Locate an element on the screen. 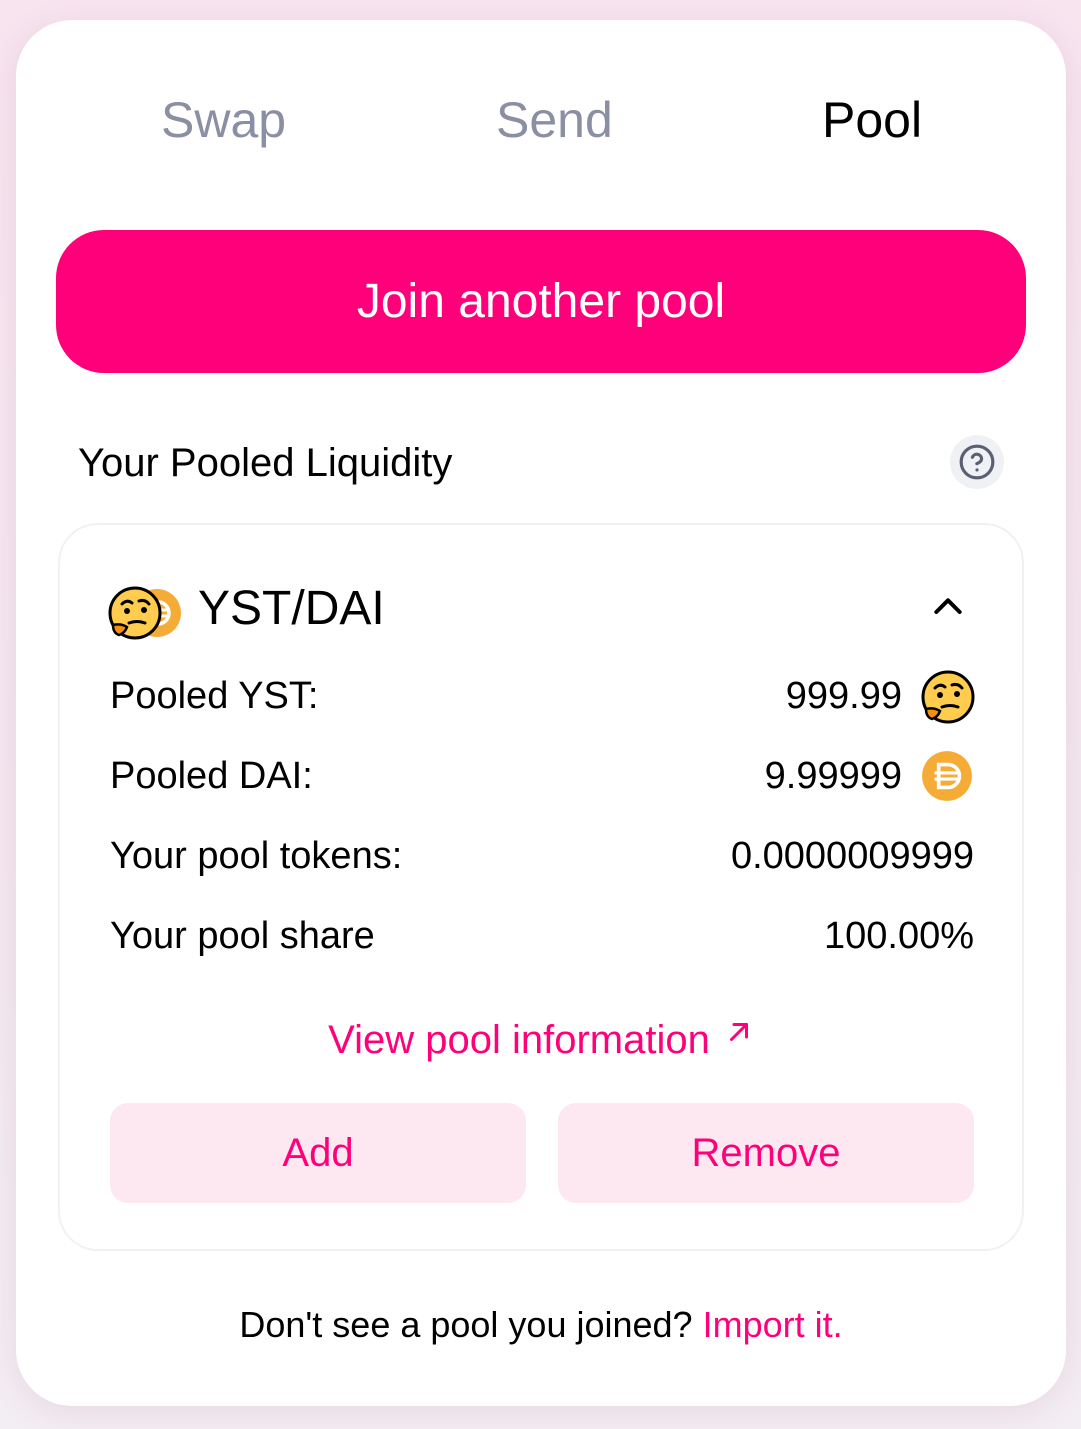  pooled-dai-value: 9.99999 is located at coordinates (833, 776).